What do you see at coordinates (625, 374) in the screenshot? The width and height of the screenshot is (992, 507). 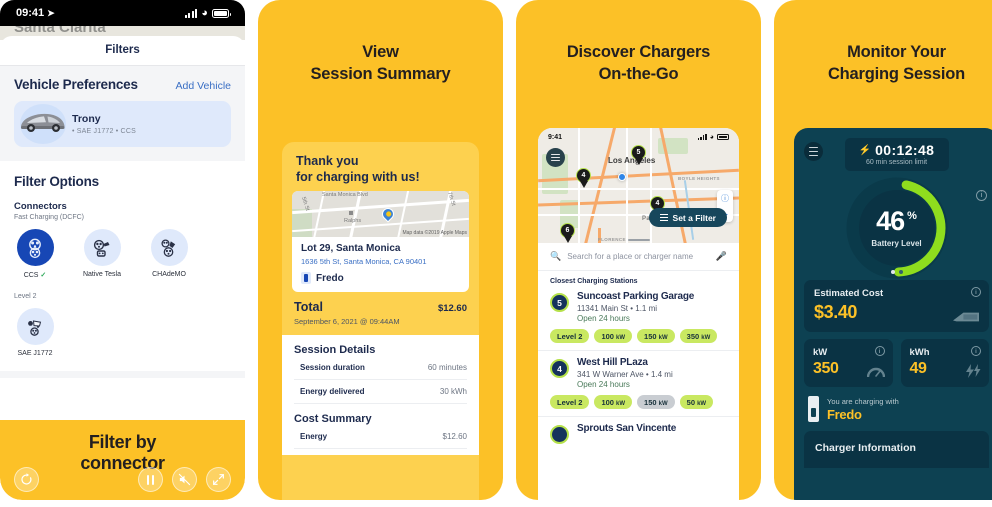 I see `station-address: 341 W Warner Ave • 1.4 mi` at bounding box center [625, 374].